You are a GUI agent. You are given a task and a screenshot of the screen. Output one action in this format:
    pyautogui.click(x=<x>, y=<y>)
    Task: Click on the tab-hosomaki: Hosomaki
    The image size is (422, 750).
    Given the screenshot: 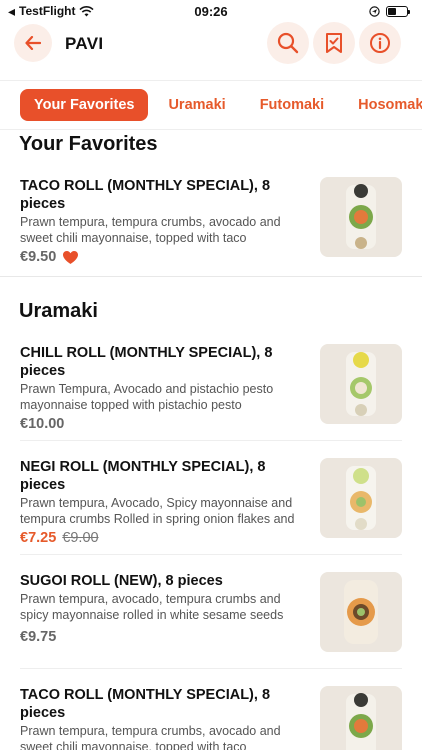 What is the action you would take?
    pyautogui.click(x=381, y=105)
    